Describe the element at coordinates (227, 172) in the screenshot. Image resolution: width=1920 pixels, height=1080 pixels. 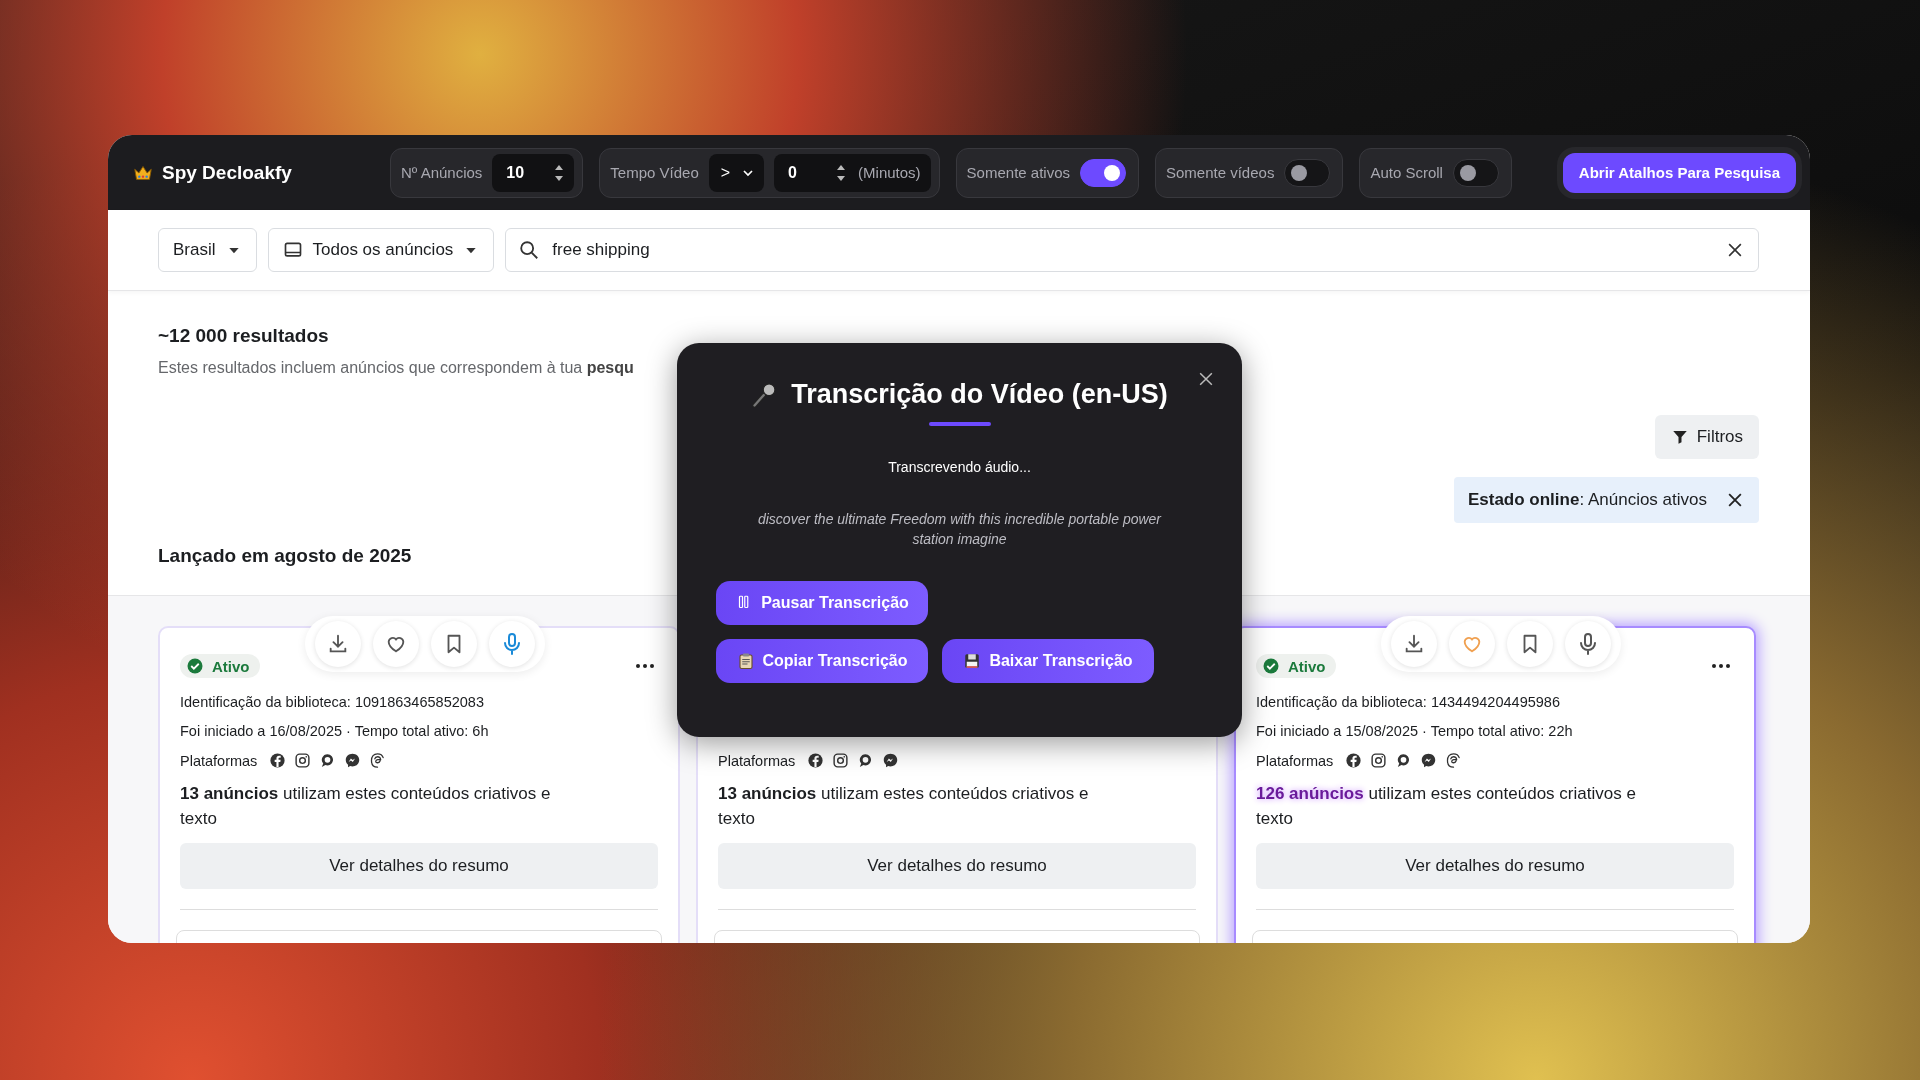
I see `app-title: Spy Decloakfy` at that location.